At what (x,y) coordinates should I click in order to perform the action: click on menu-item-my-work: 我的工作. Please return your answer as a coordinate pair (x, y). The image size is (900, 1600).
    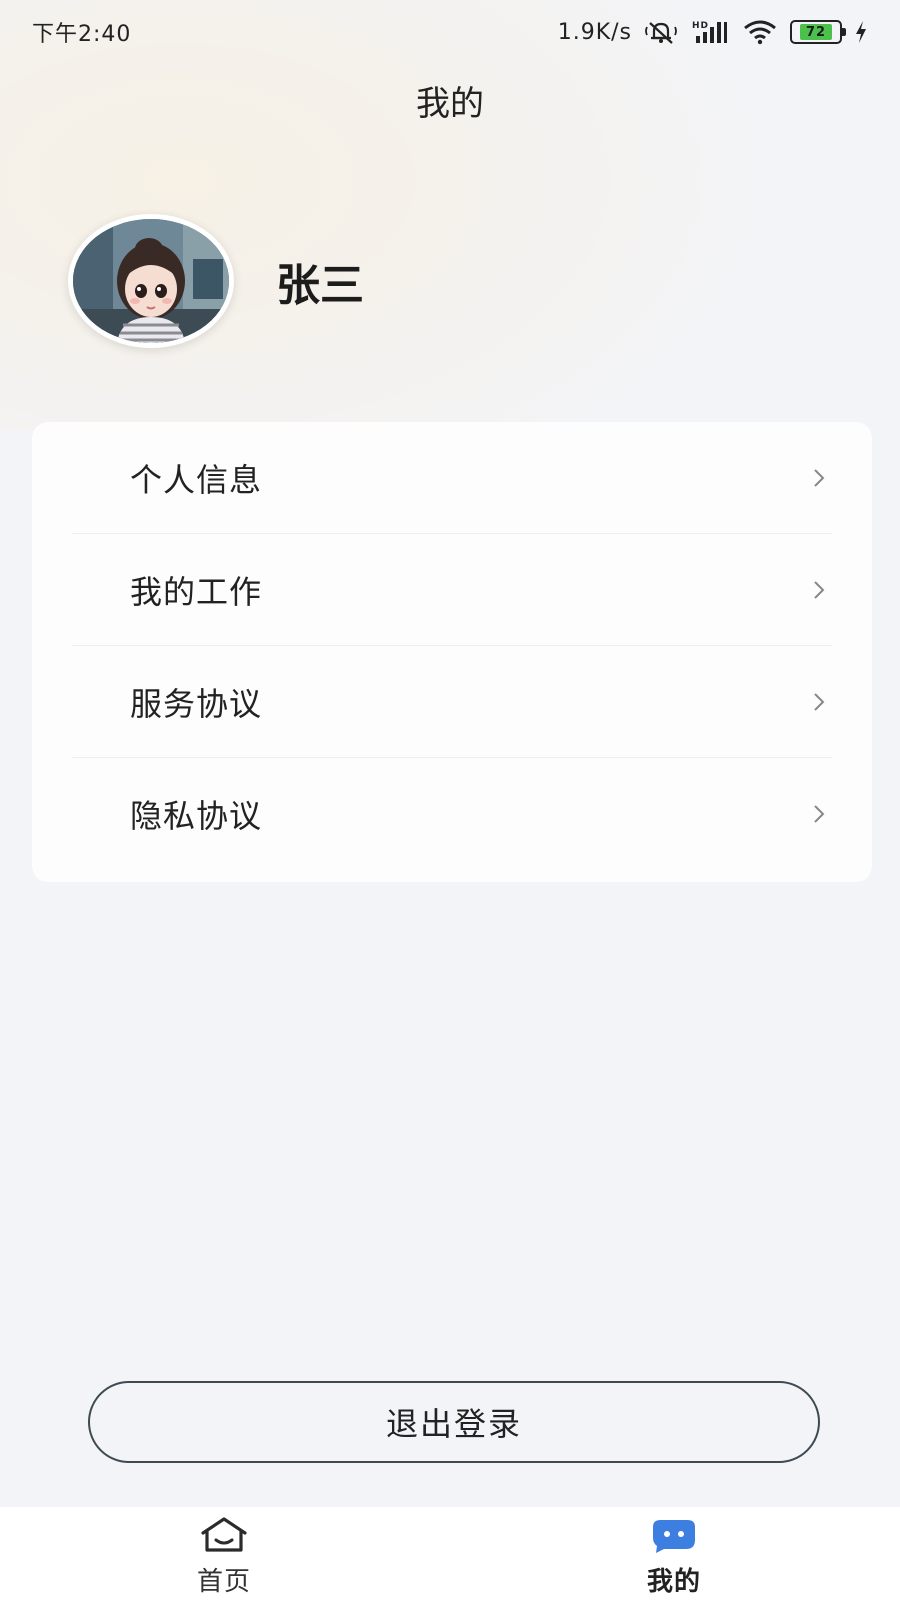
    Looking at the image, I should click on (452, 590).